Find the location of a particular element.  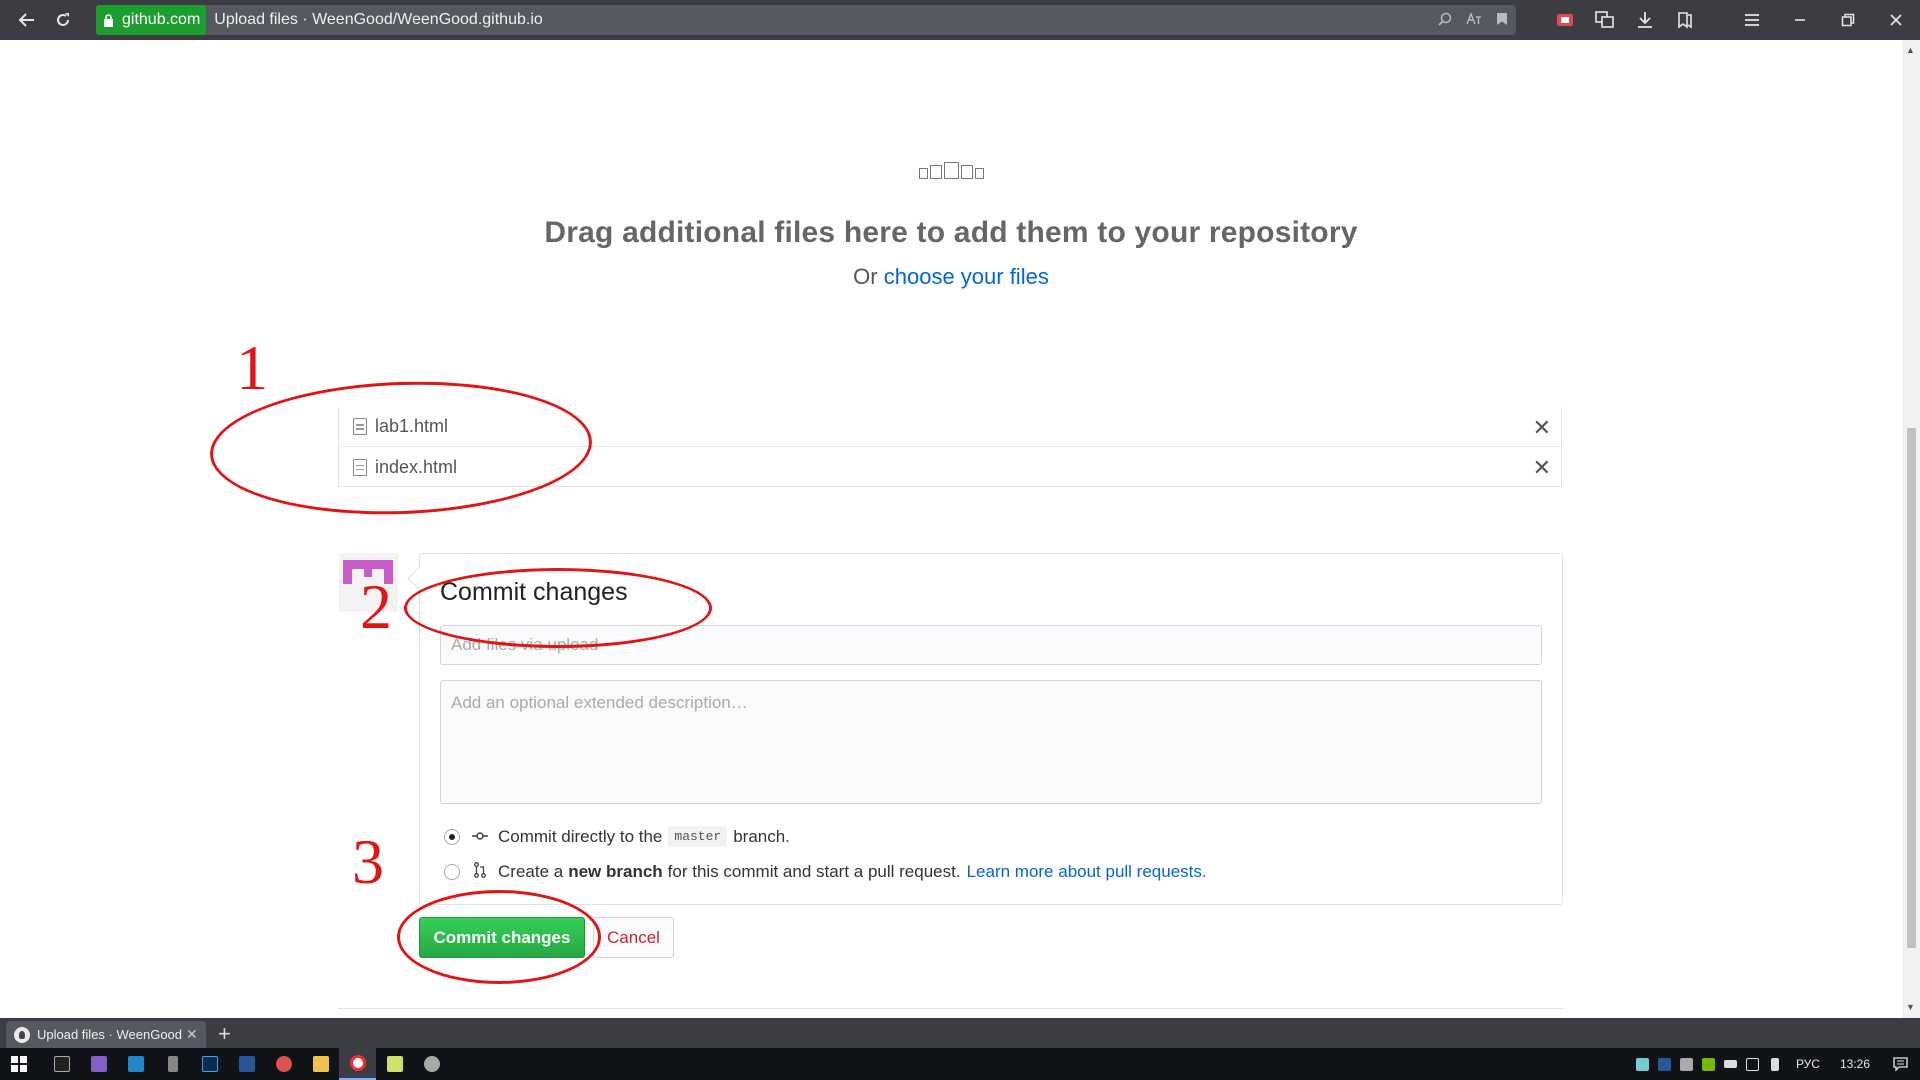

pull-request-icon is located at coordinates (480, 872).